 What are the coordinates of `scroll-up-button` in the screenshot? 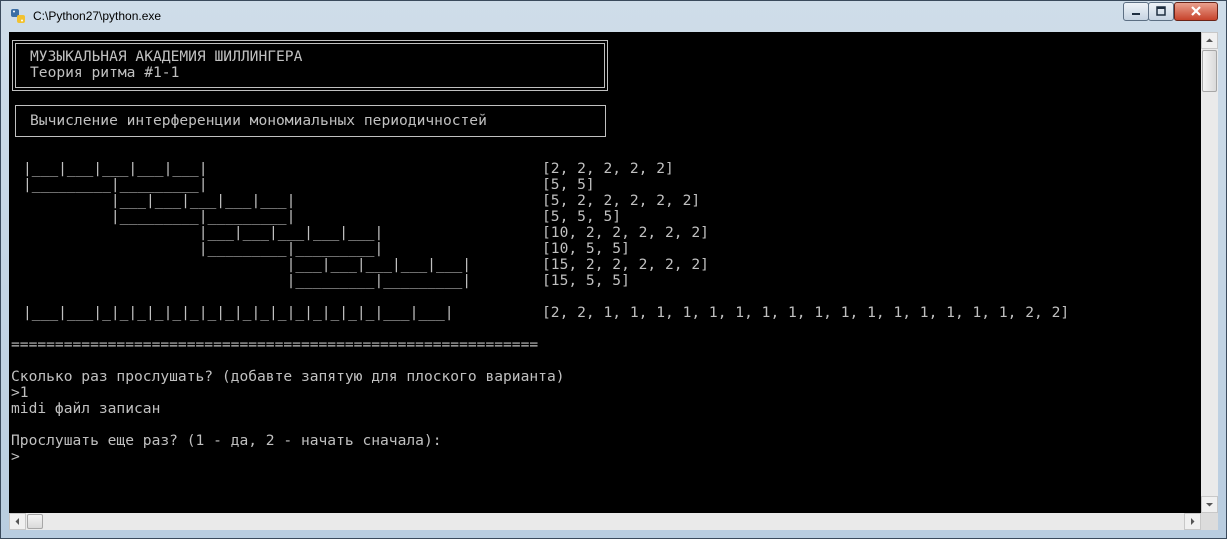 It's located at (1209, 40).